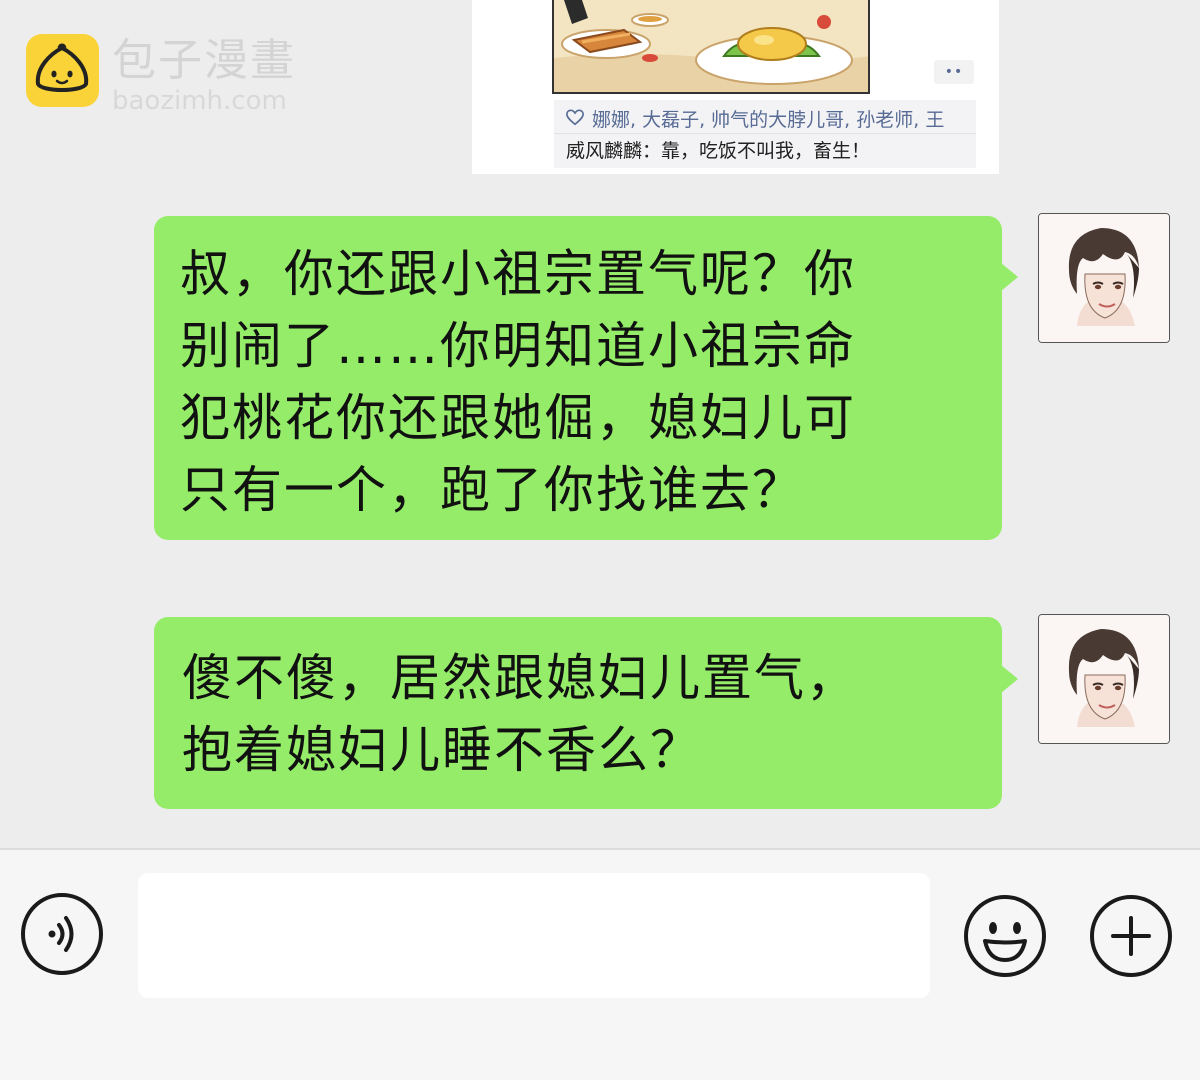 The image size is (1200, 1080). Describe the element at coordinates (768, 118) in the screenshot. I see `likes-names: 娜娜, 大磊子, 帅气的大脖儿哥, 孙老师, 王` at that location.